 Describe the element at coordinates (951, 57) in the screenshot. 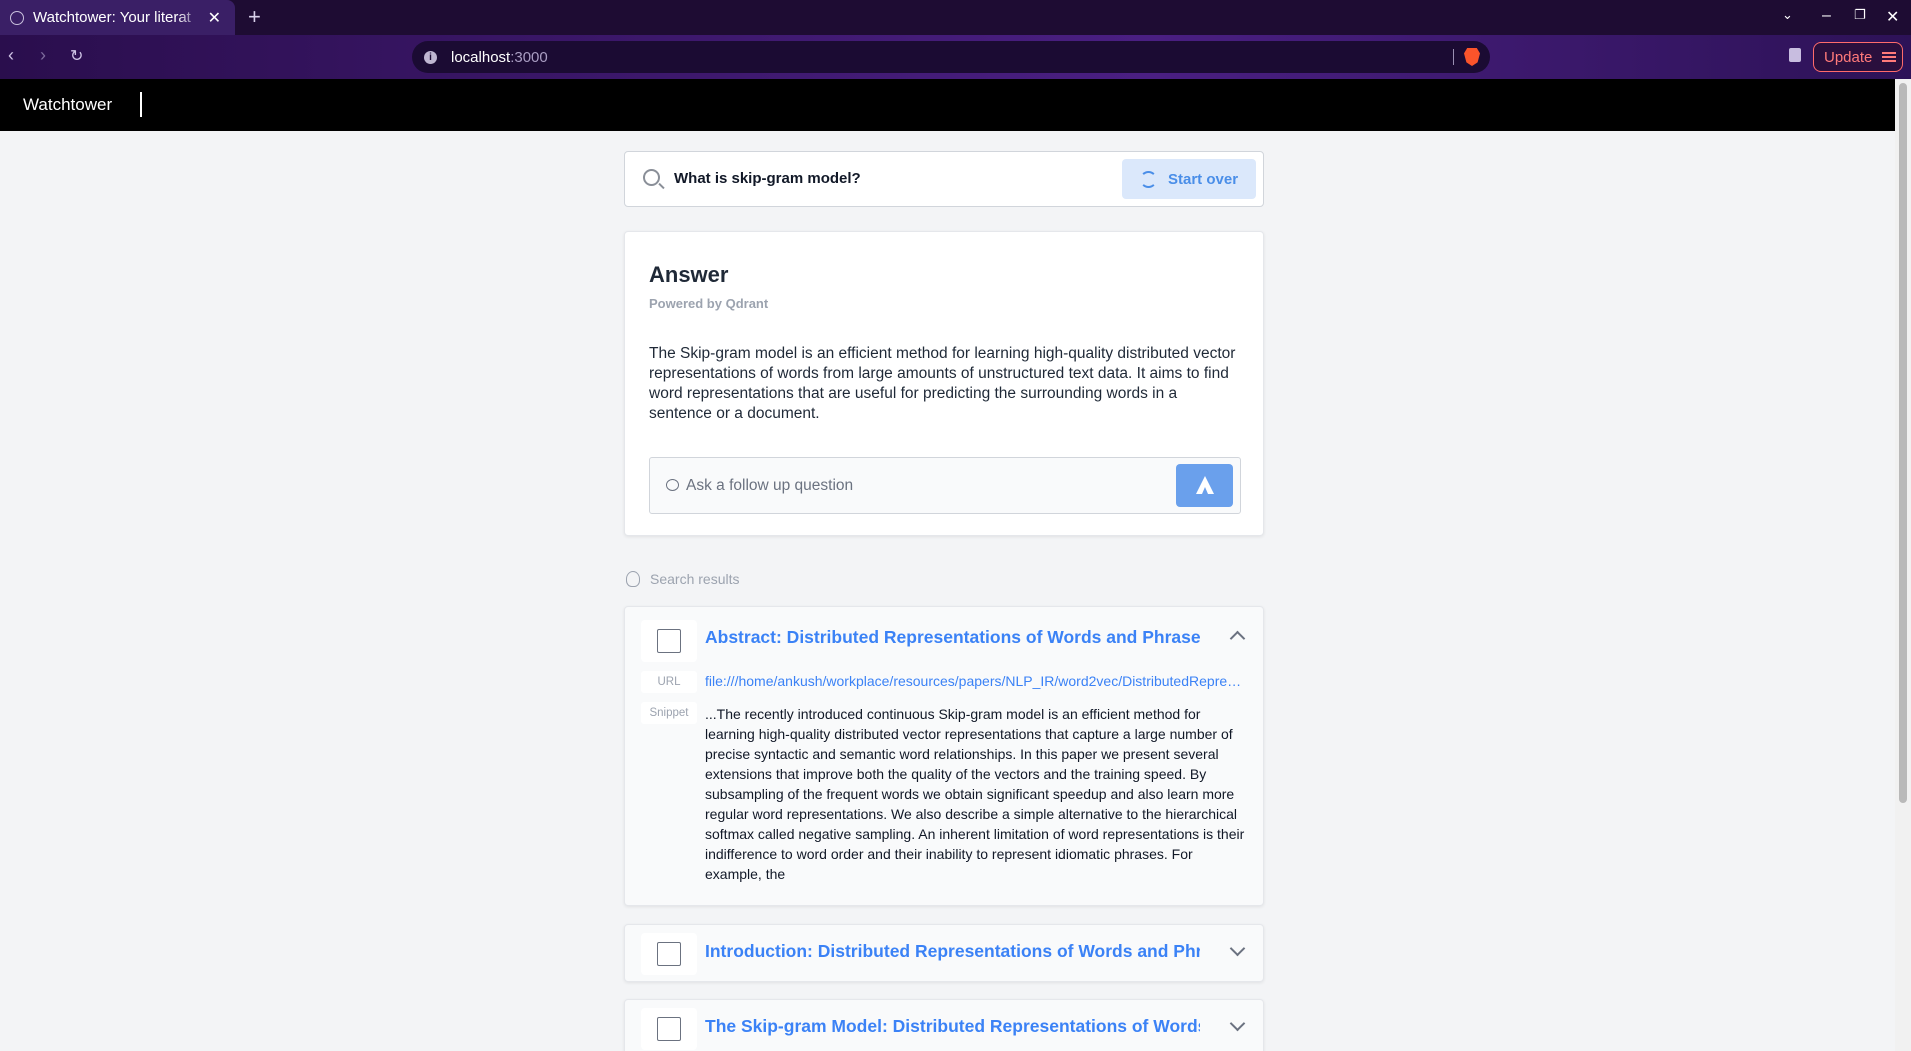

I see `address-bar: i localhost:3000` at that location.